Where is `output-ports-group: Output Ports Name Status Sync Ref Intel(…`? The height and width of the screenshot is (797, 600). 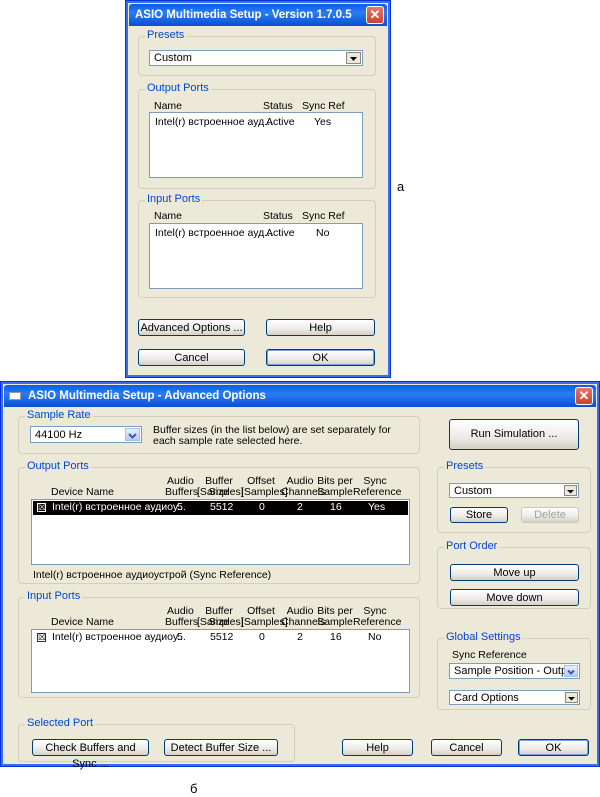 output-ports-group: Output Ports Name Status Sync Ref Intel(… is located at coordinates (257, 135).